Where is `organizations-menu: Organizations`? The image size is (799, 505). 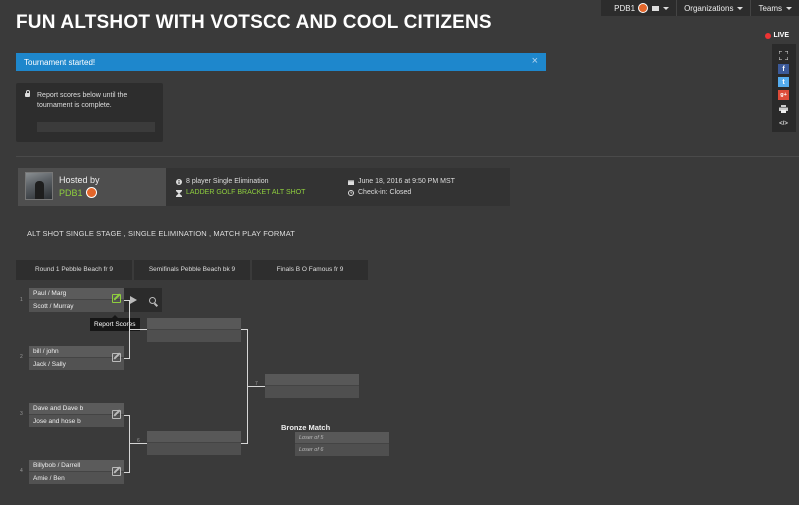
organizations-menu: Organizations is located at coordinates (713, 8).